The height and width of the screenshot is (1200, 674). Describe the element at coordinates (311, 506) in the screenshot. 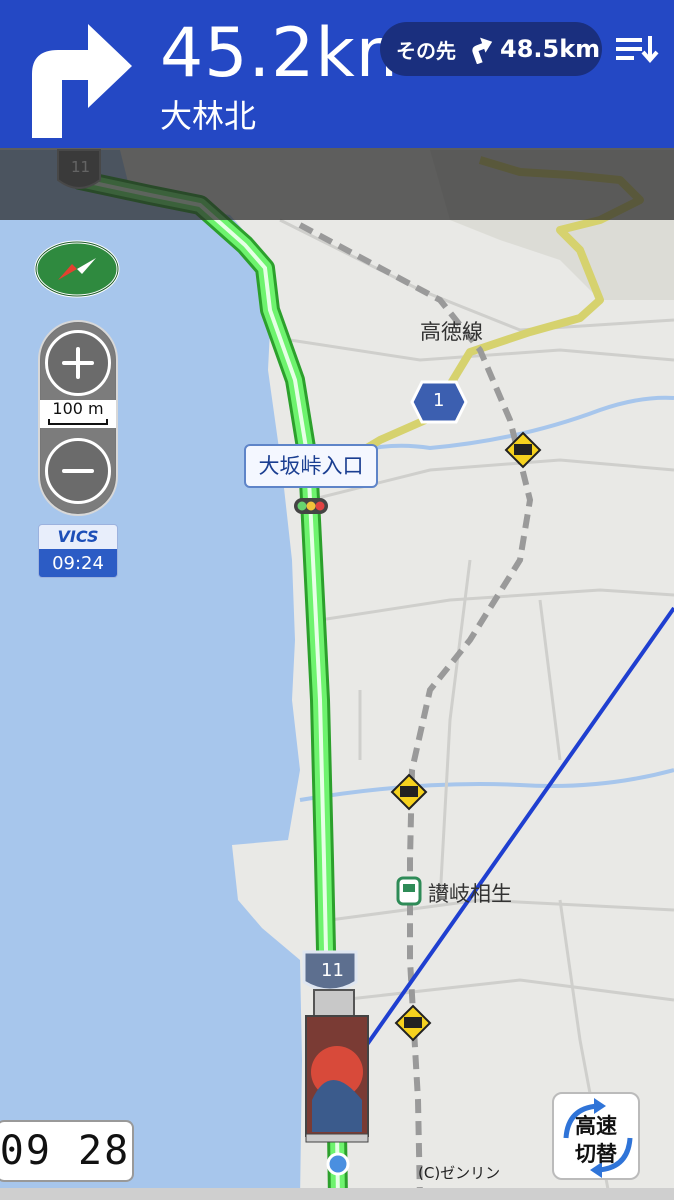

I see `traffic-signal-icon` at that location.